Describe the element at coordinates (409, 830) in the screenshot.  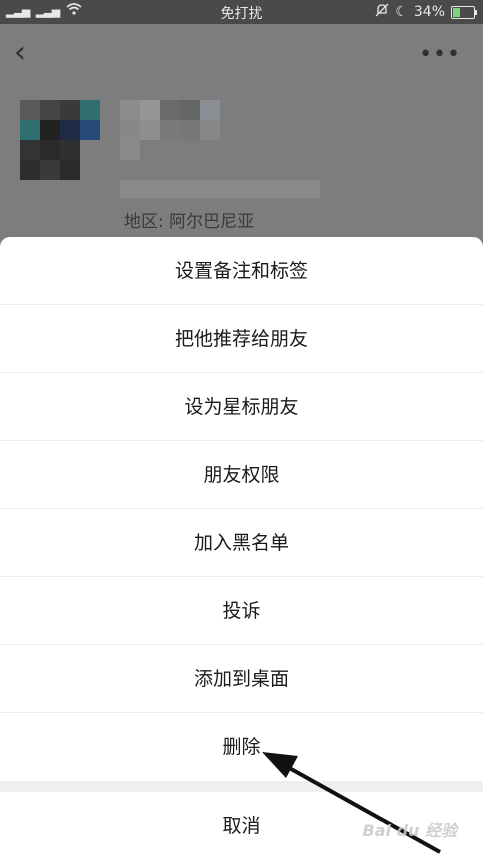
I see `watermark: Bai du 经验` at that location.